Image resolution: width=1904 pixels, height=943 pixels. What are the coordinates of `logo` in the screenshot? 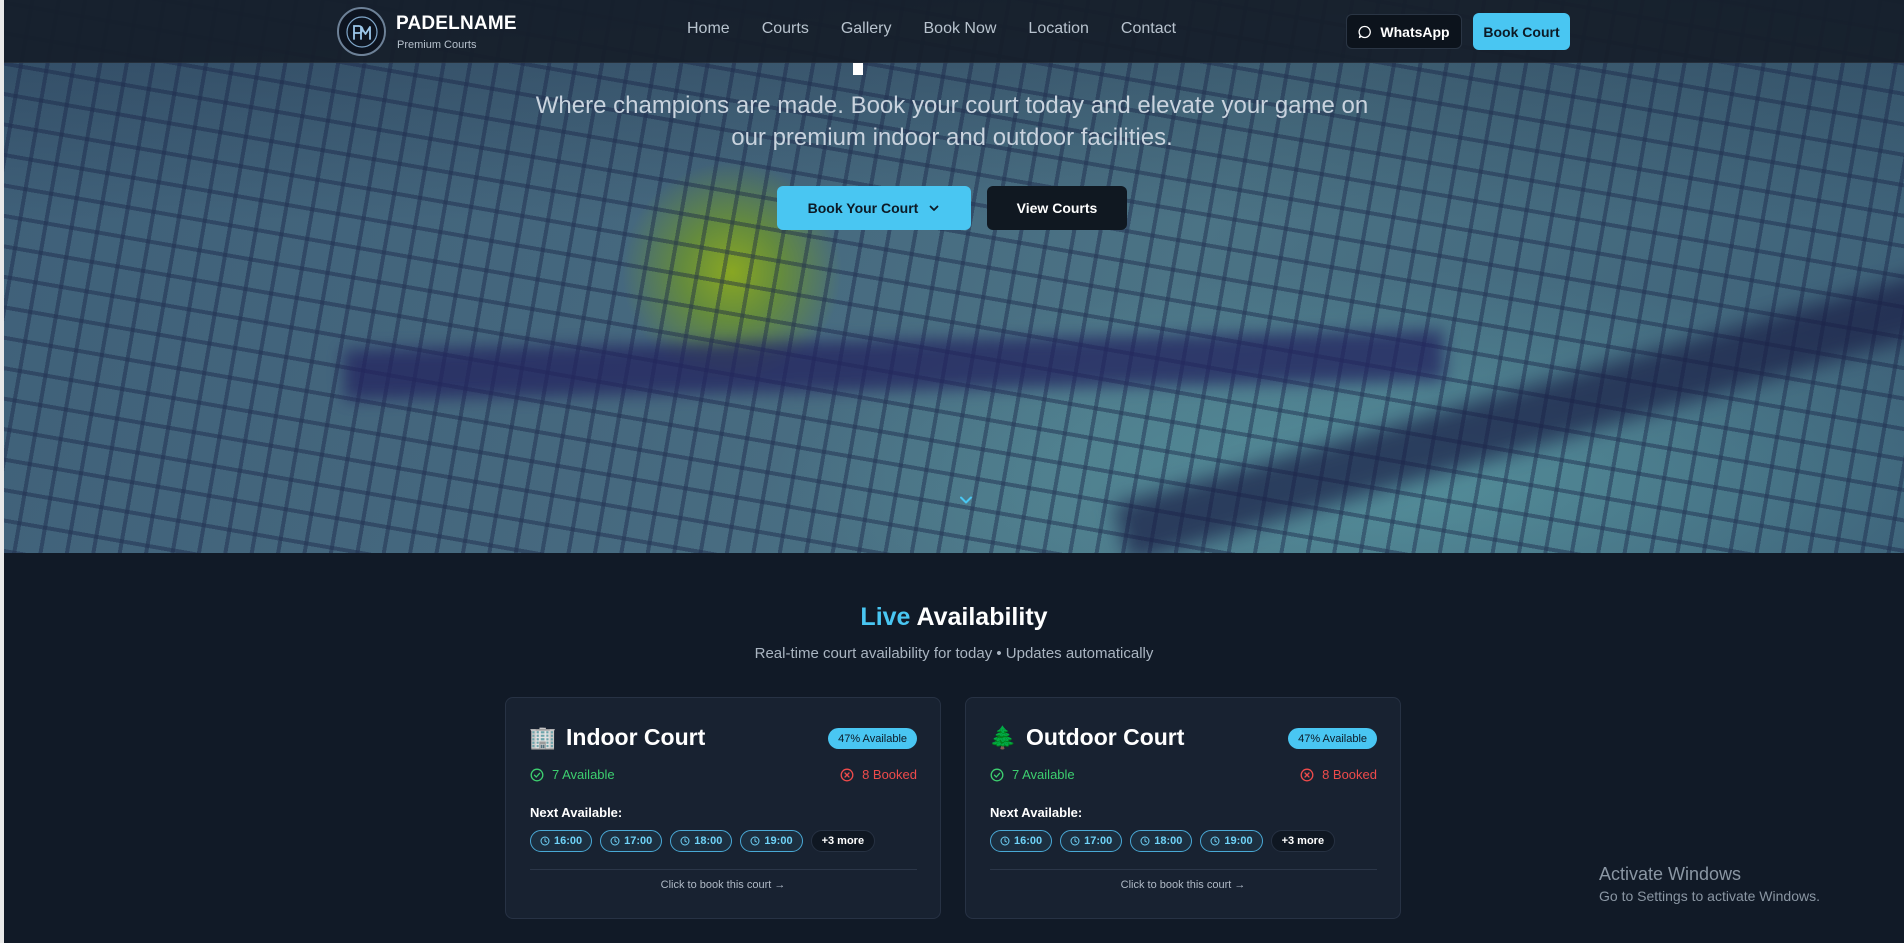 It's located at (361, 31).